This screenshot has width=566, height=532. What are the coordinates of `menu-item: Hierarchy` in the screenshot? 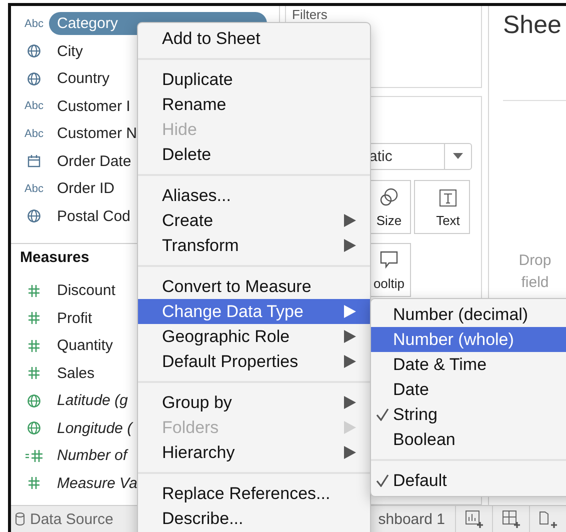 It's located at (254, 452).